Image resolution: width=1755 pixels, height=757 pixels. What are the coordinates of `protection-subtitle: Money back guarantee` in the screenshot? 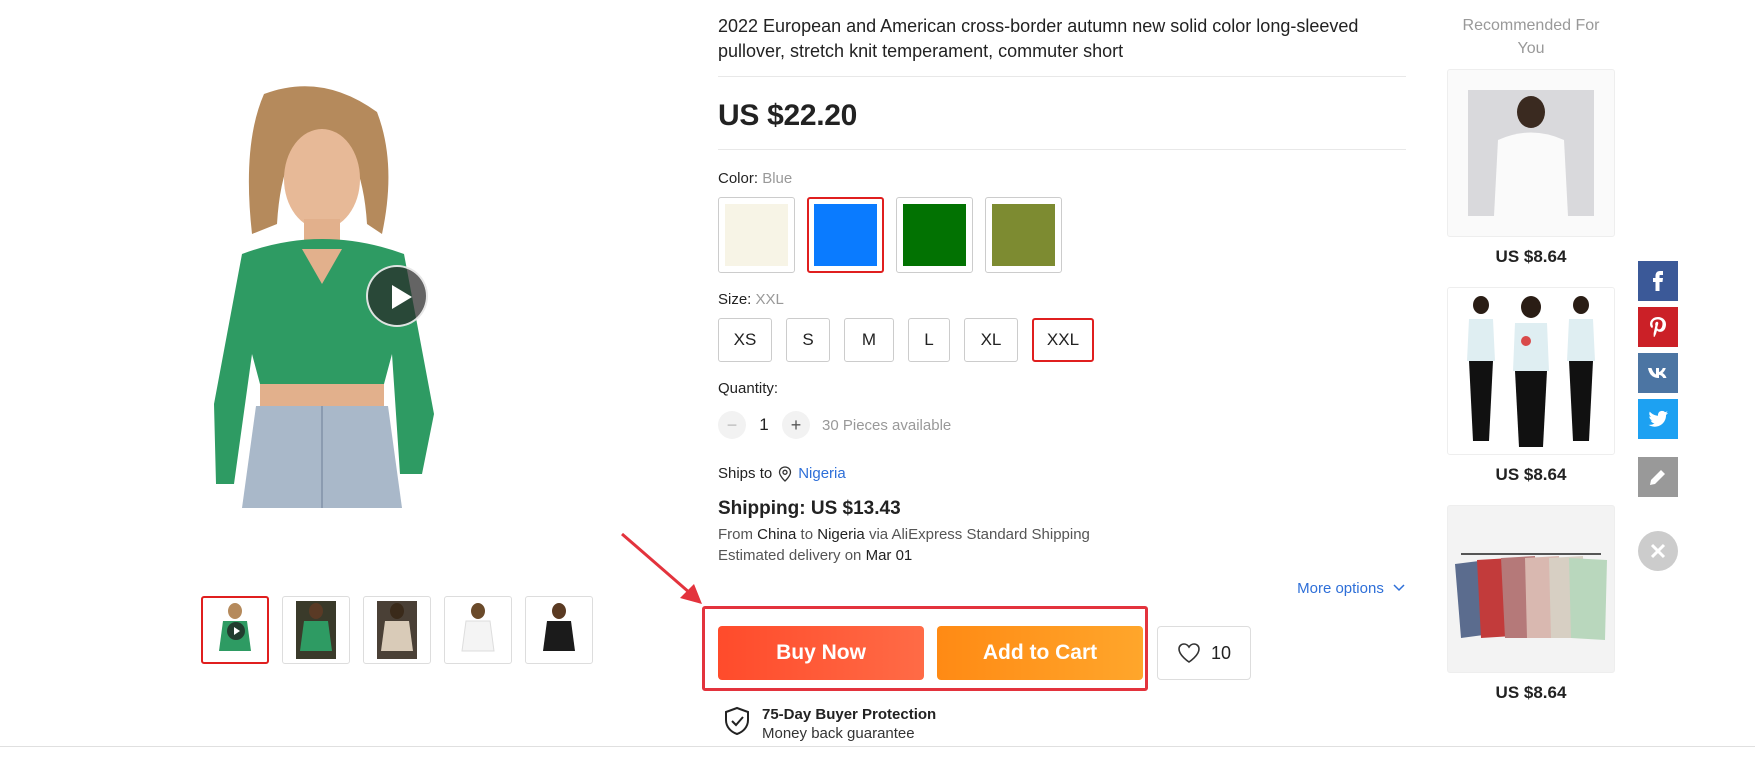 It's located at (838, 733).